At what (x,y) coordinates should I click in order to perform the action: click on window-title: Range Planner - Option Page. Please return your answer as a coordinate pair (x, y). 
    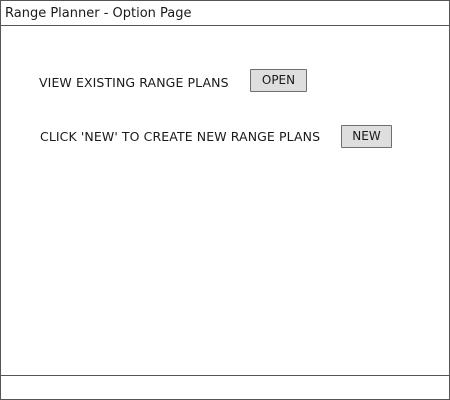
    Looking at the image, I should click on (98, 13).